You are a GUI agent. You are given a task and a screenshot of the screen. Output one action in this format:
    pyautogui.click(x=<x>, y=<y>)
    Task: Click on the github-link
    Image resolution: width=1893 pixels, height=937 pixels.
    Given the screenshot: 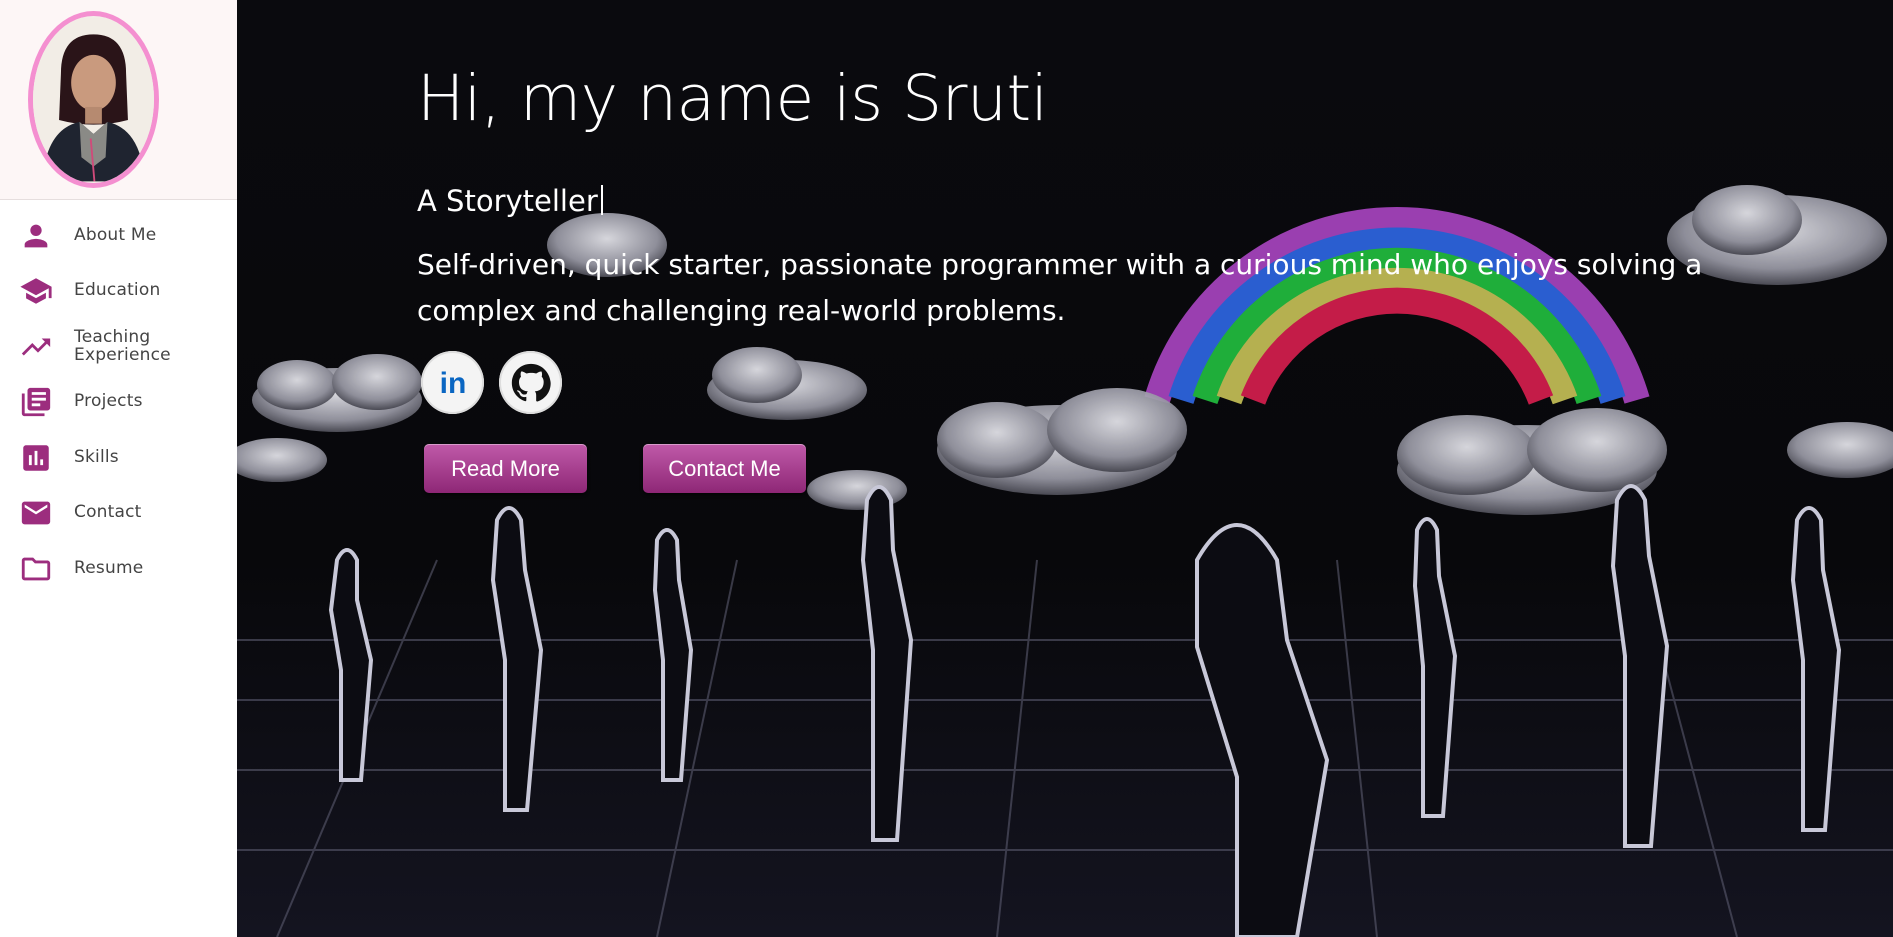 What is the action you would take?
    pyautogui.click(x=530, y=382)
    